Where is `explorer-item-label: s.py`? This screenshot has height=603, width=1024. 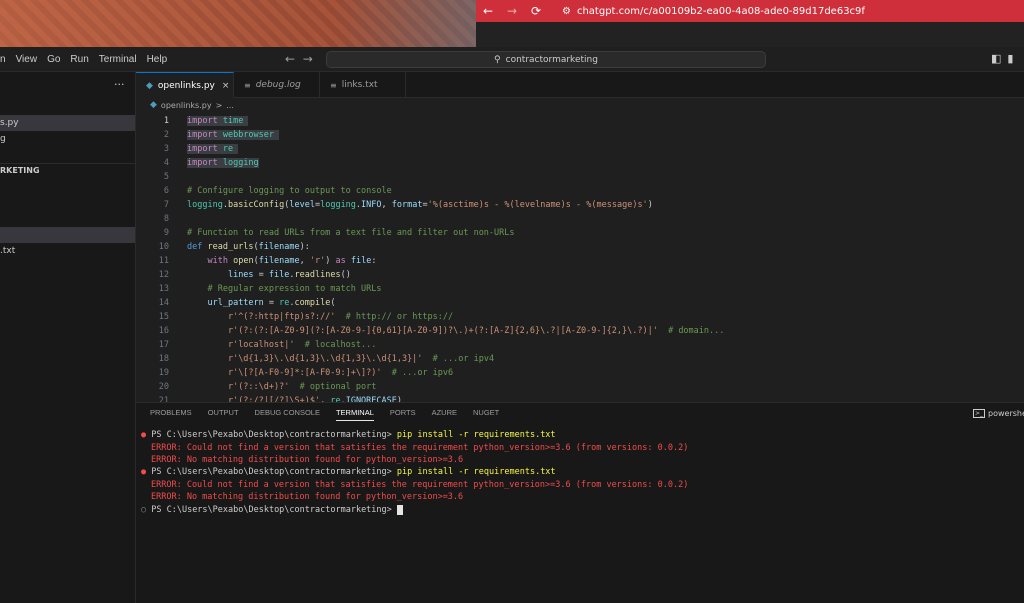
explorer-item-label: s.py is located at coordinates (9, 123).